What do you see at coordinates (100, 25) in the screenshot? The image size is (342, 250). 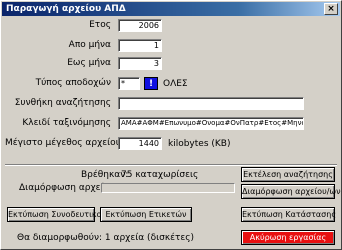 I see `year-label: Ετος` at bounding box center [100, 25].